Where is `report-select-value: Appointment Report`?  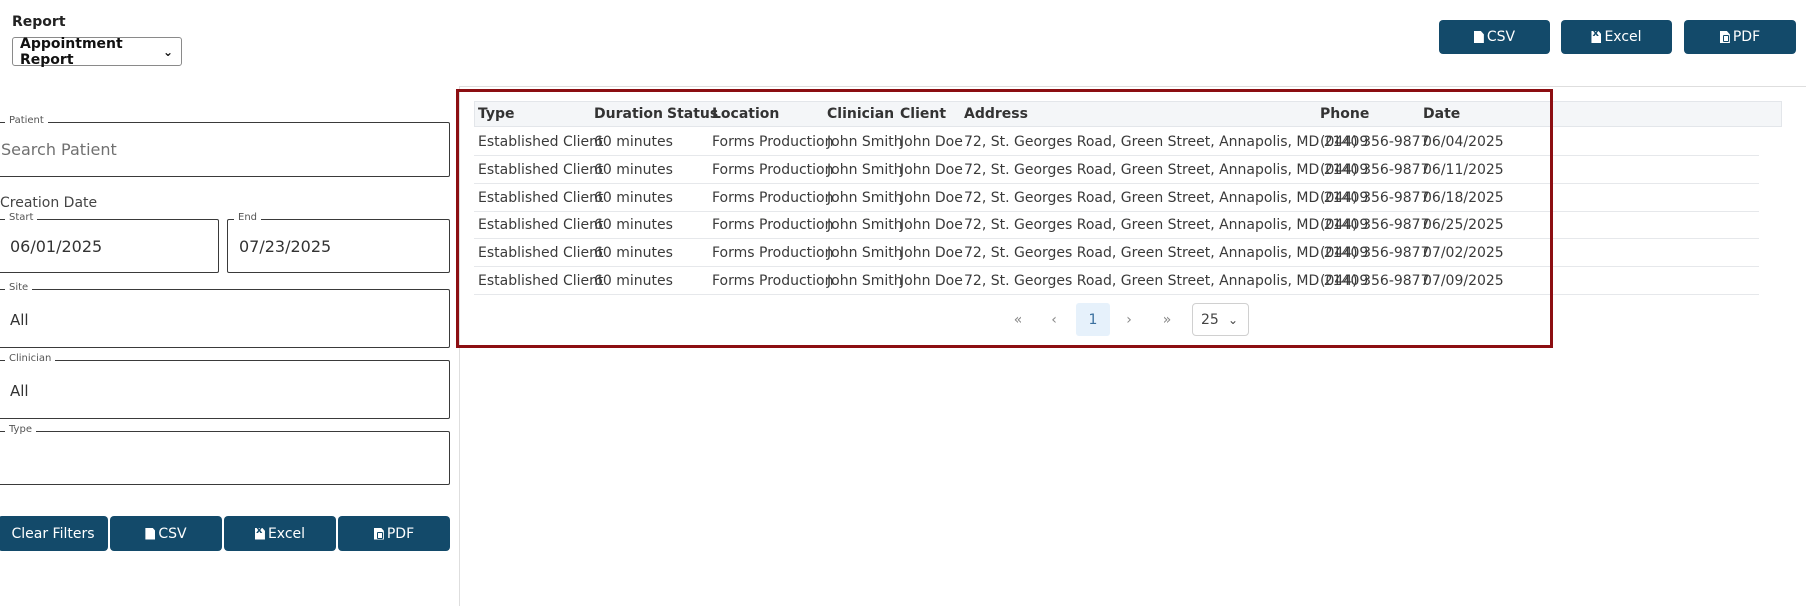
report-select-value: Appointment Report is located at coordinates (71, 51).